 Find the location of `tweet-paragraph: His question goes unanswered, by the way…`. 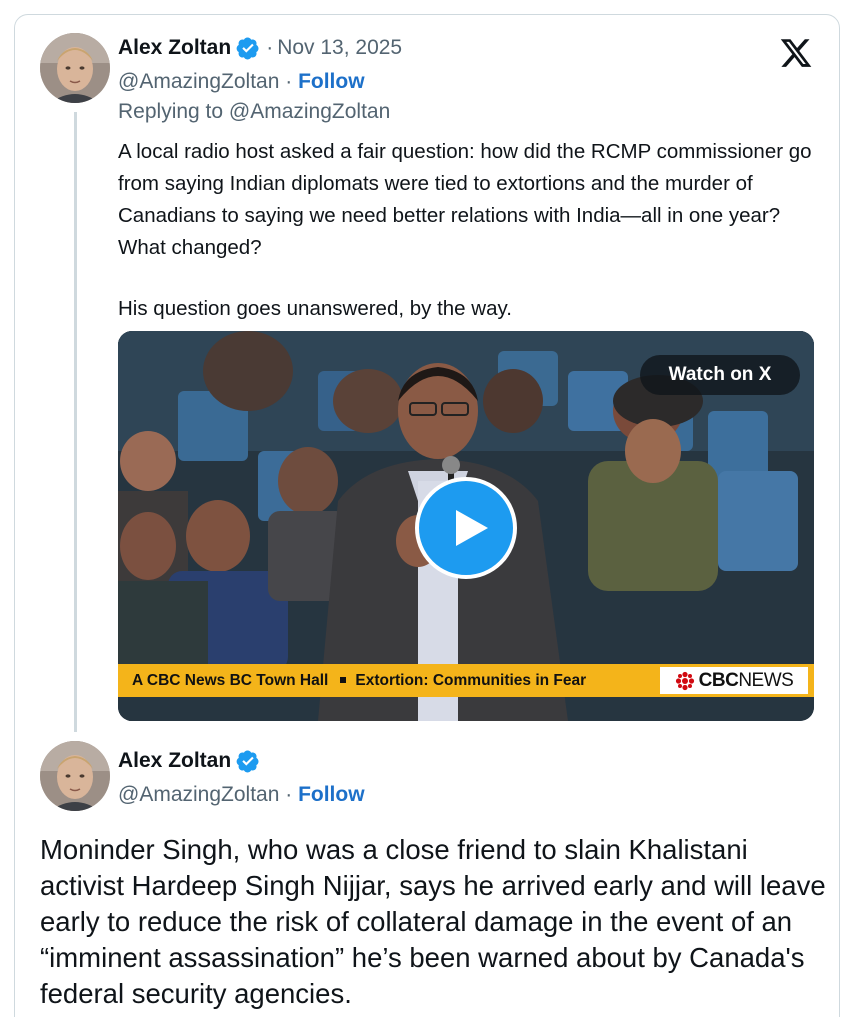

tweet-paragraph: His question goes unanswered, by the way… is located at coordinates (315, 308).